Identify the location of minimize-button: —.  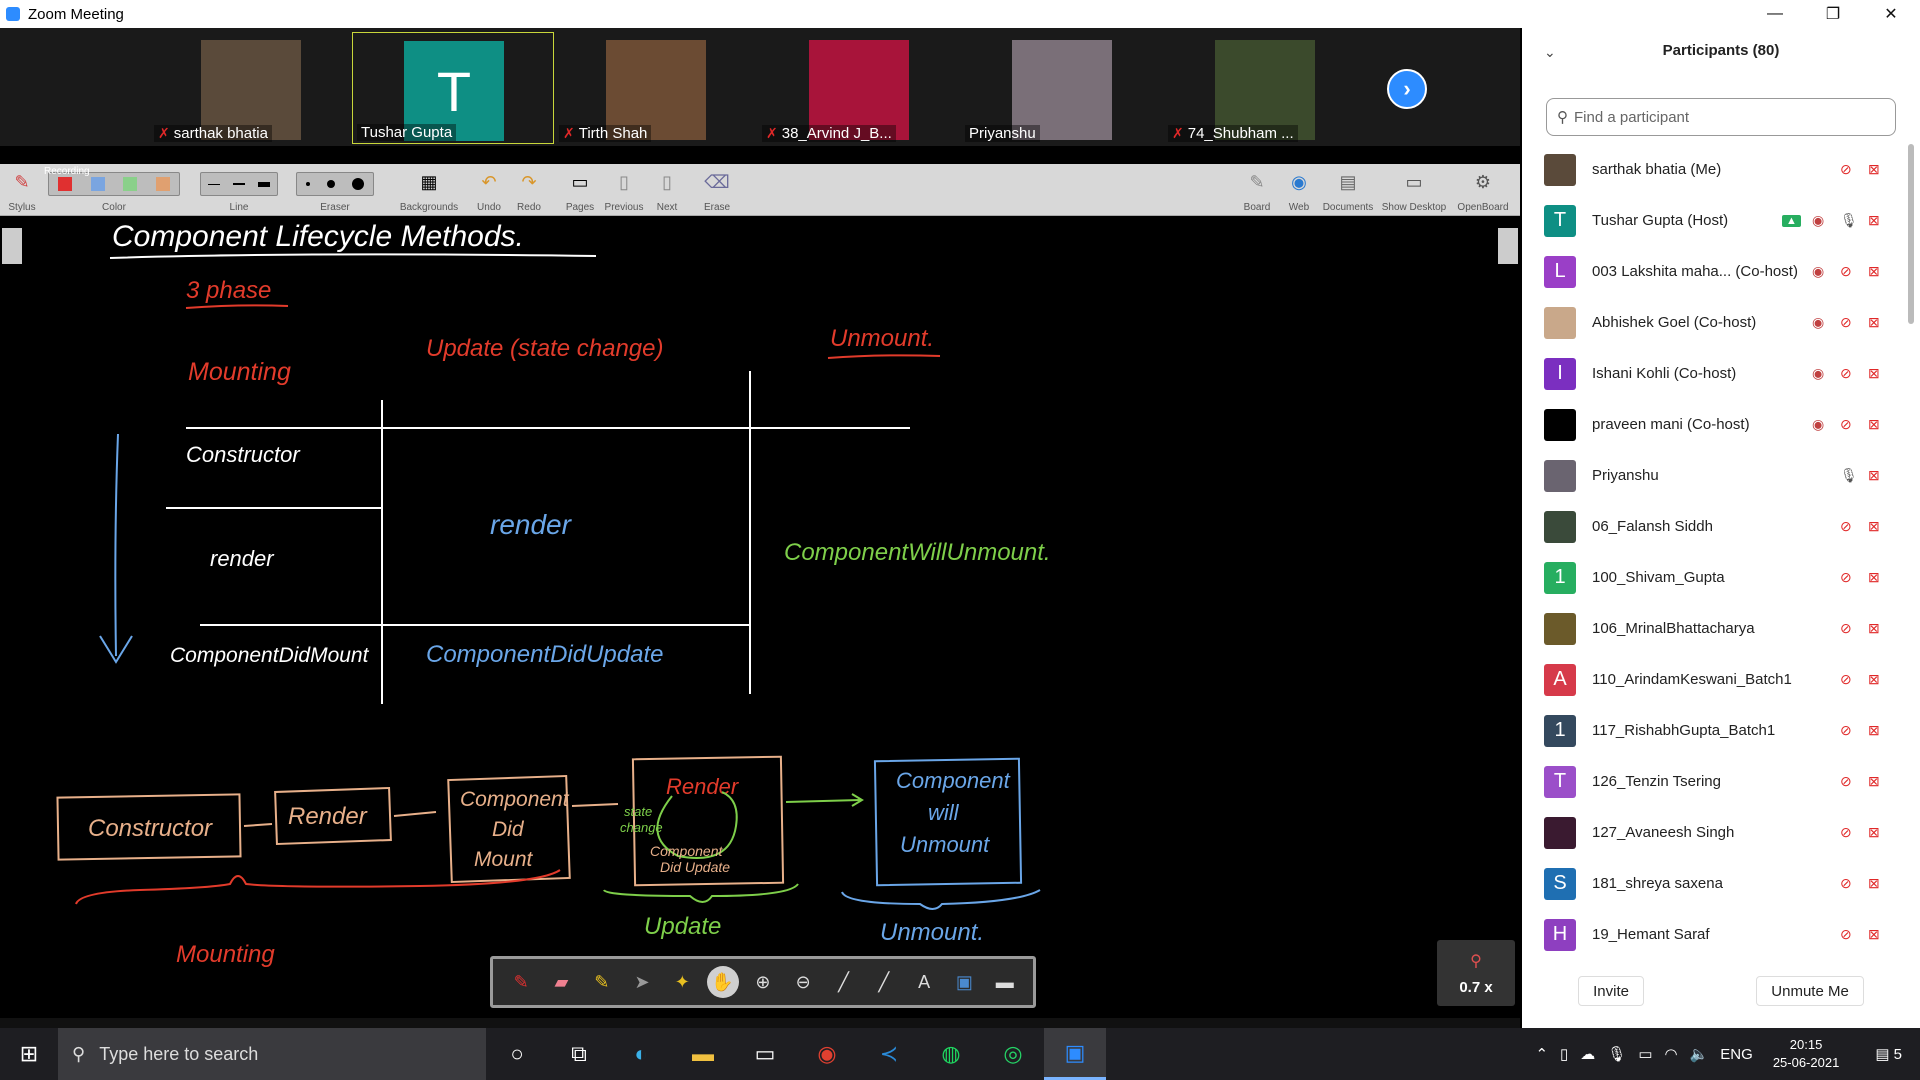
(1775, 14).